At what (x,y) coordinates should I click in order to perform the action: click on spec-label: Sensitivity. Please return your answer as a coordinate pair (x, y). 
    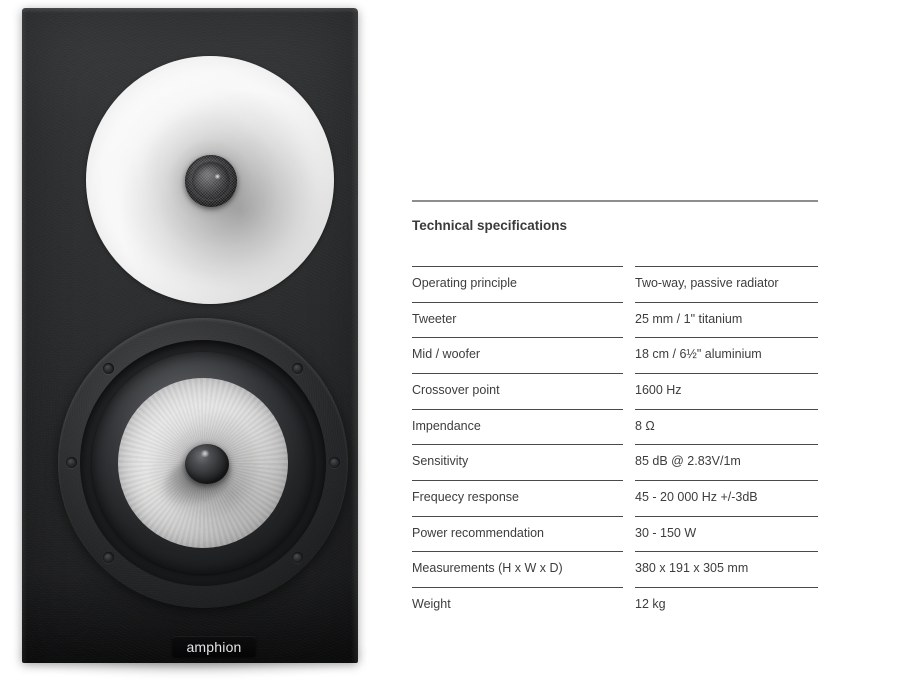
    Looking at the image, I should click on (517, 462).